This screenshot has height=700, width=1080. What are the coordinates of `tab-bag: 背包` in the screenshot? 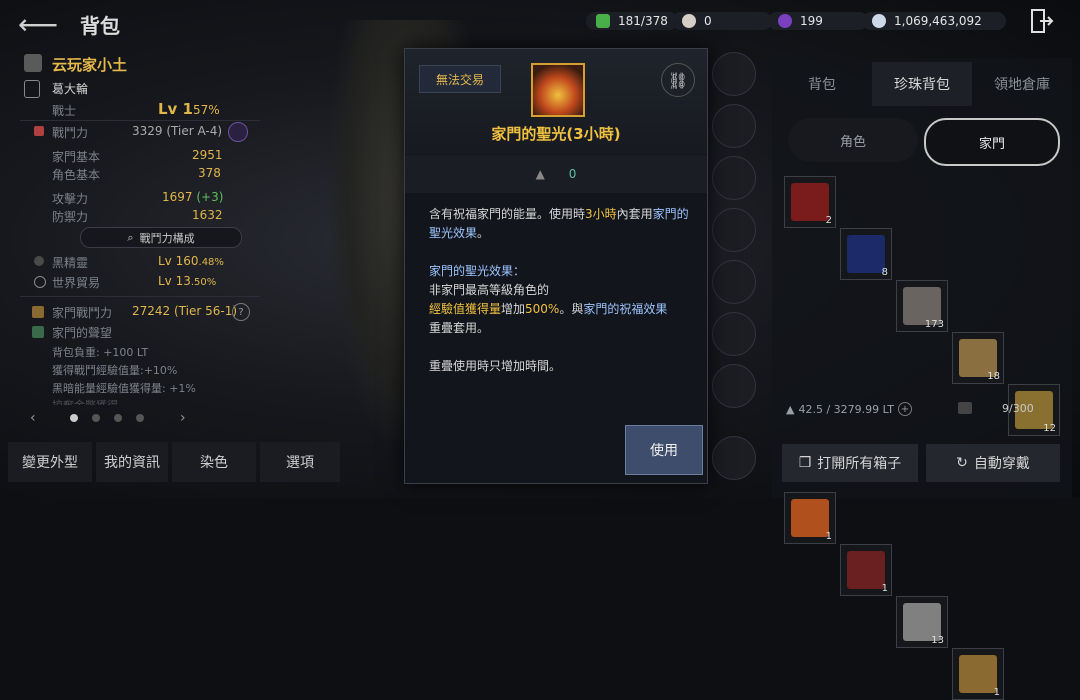 It's located at (822, 84).